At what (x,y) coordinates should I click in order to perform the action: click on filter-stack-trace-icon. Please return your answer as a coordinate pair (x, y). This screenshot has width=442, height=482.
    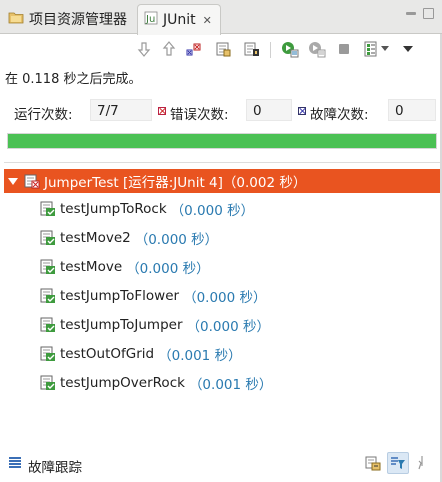
    Looking at the image, I should click on (398, 463).